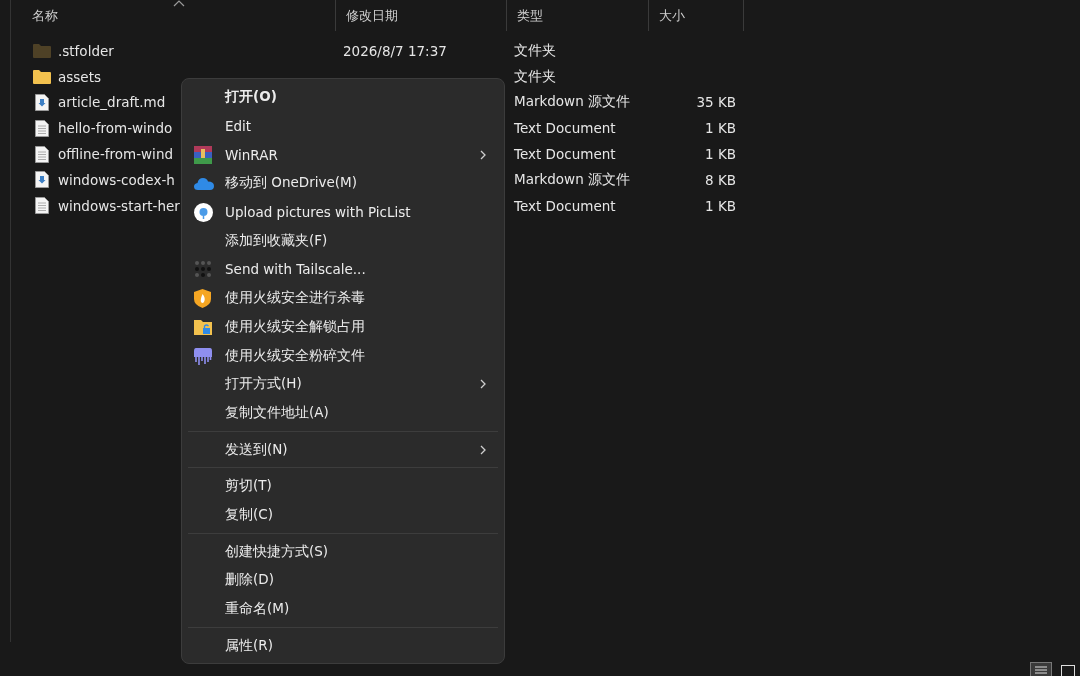 Image resolution: width=1080 pixels, height=676 pixels. What do you see at coordinates (343, 646) in the screenshot?
I see `menu-item: 属性(R)` at bounding box center [343, 646].